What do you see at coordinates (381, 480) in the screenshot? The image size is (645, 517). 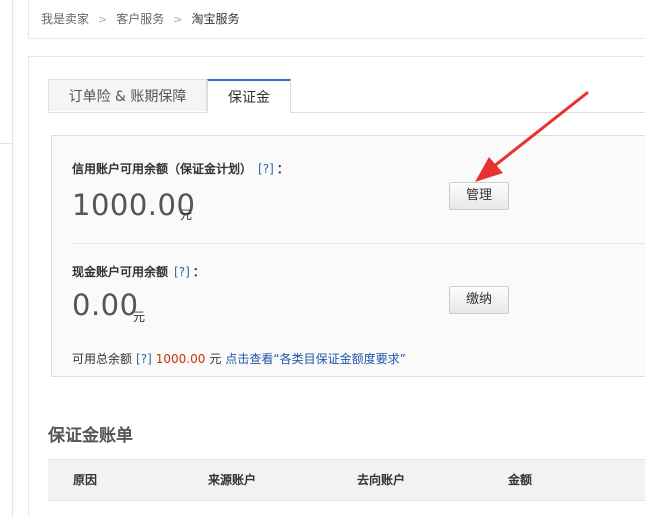 I see `column-target-account: 去向账户` at bounding box center [381, 480].